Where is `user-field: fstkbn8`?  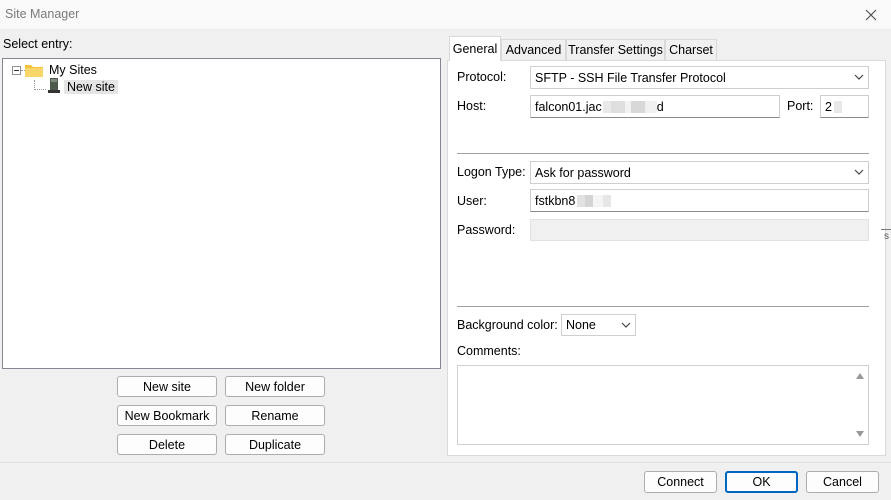
user-field: fstkbn8 is located at coordinates (699, 200).